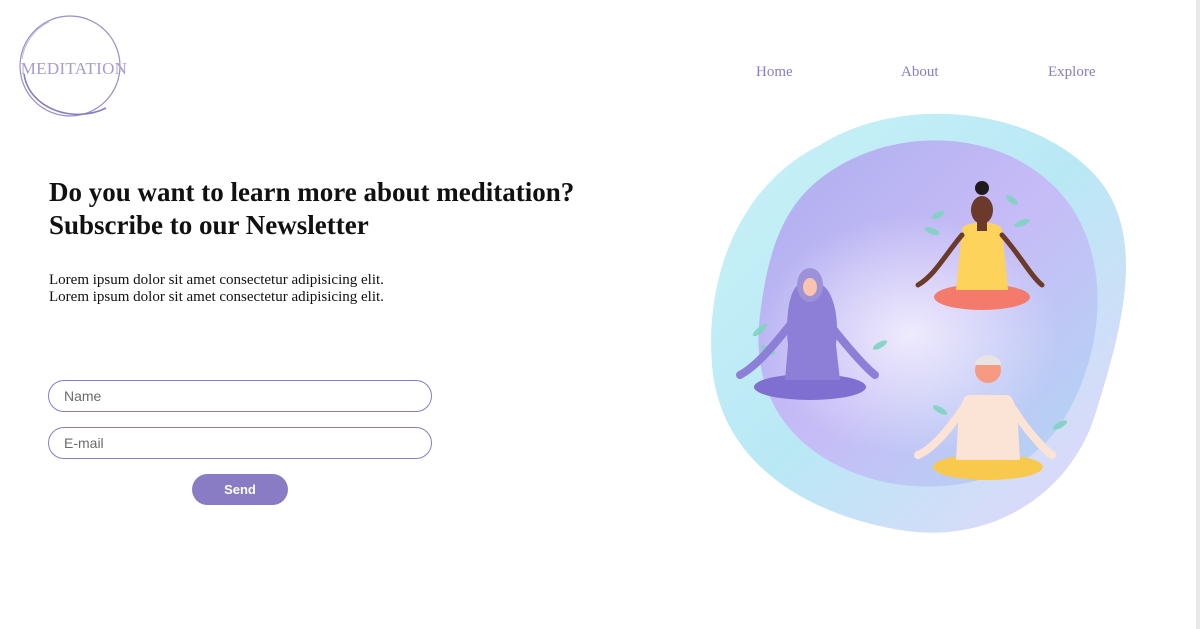 The width and height of the screenshot is (1200, 629). What do you see at coordinates (1198, 314) in the screenshot?
I see `scrollbar` at bounding box center [1198, 314].